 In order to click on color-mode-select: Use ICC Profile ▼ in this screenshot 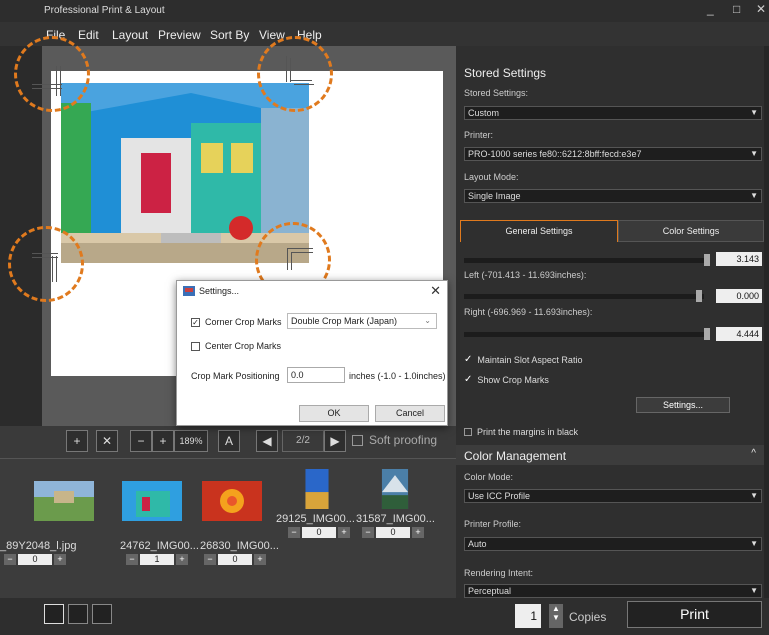, I will do `click(613, 496)`.